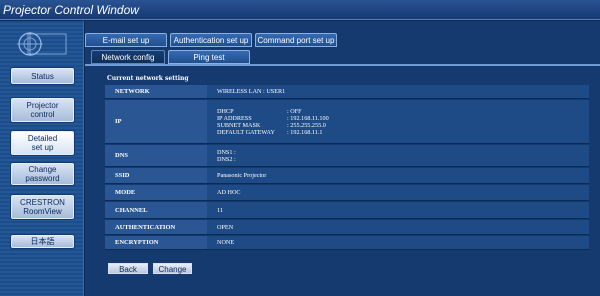  I want to click on sidebar-item-label: Change, so click(42, 169).